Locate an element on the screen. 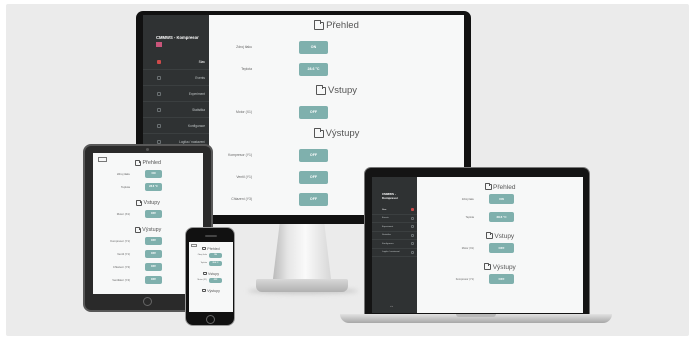  tablet-camera is located at coordinates (147, 149).